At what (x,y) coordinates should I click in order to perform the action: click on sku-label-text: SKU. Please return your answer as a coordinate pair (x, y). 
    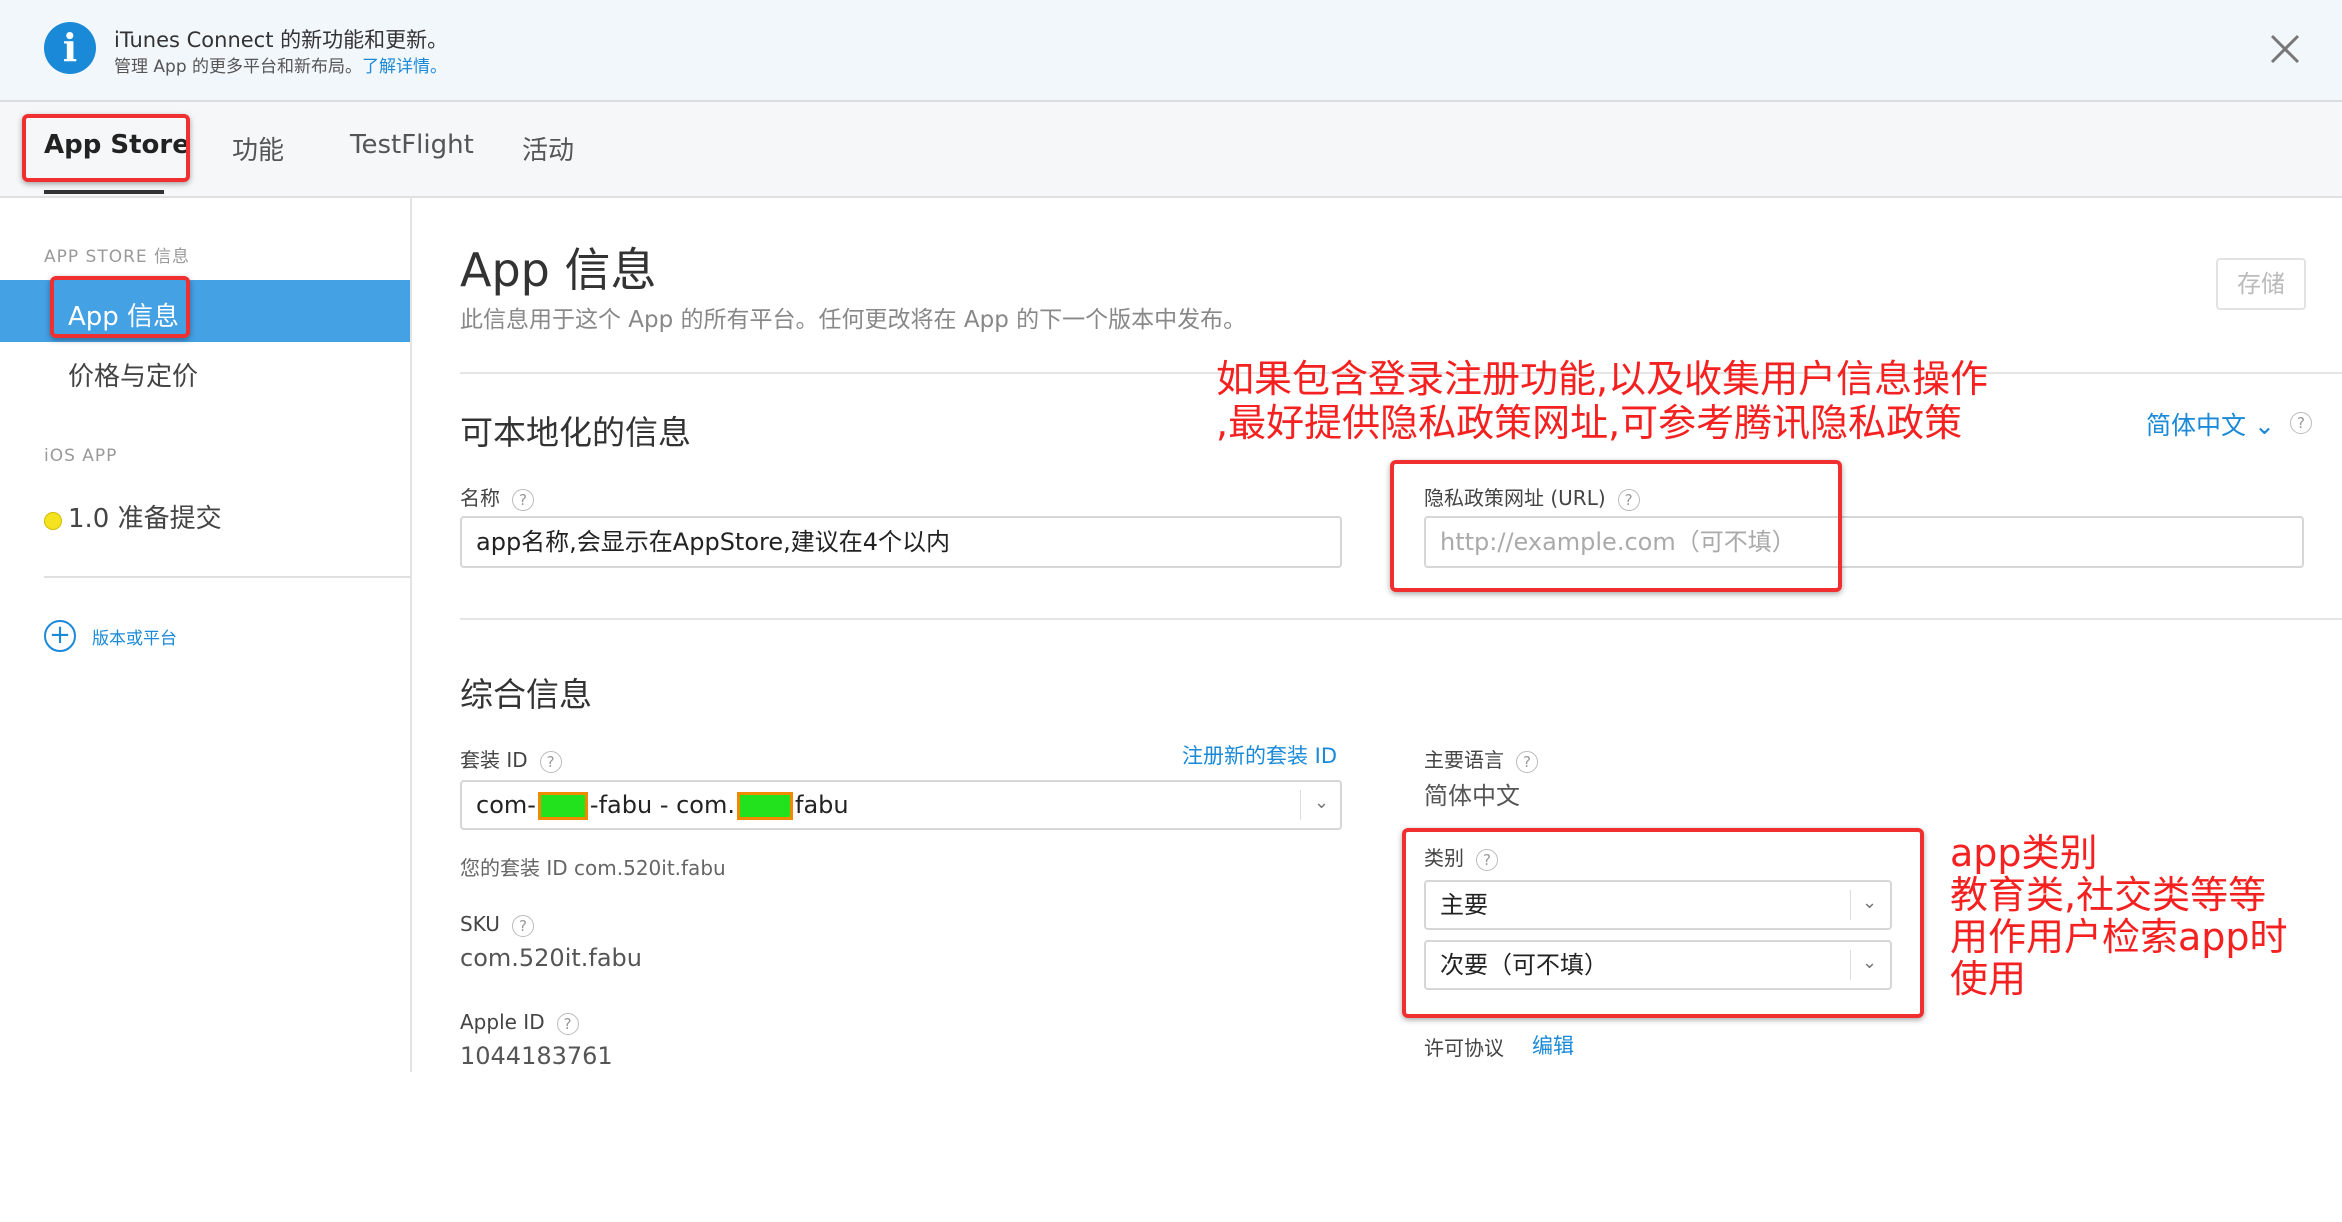
    Looking at the image, I should click on (480, 924).